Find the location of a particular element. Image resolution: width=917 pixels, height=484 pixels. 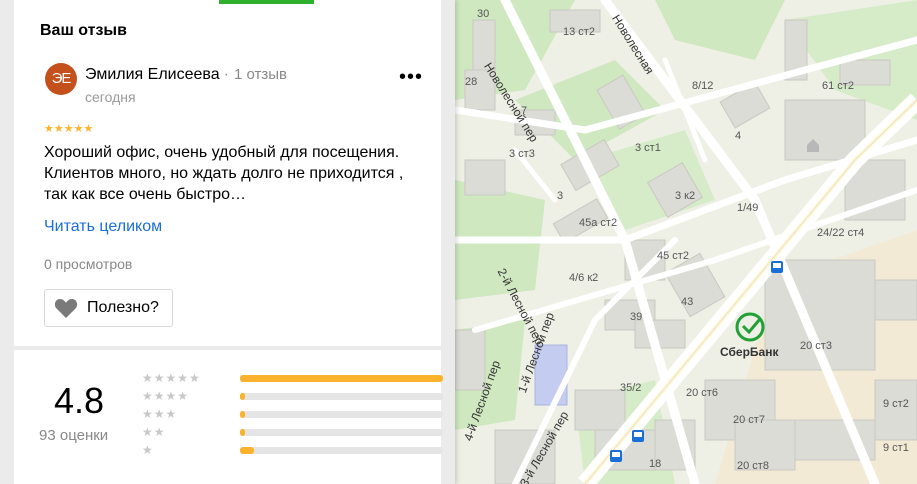

building-label: 30 is located at coordinates (483, 14).